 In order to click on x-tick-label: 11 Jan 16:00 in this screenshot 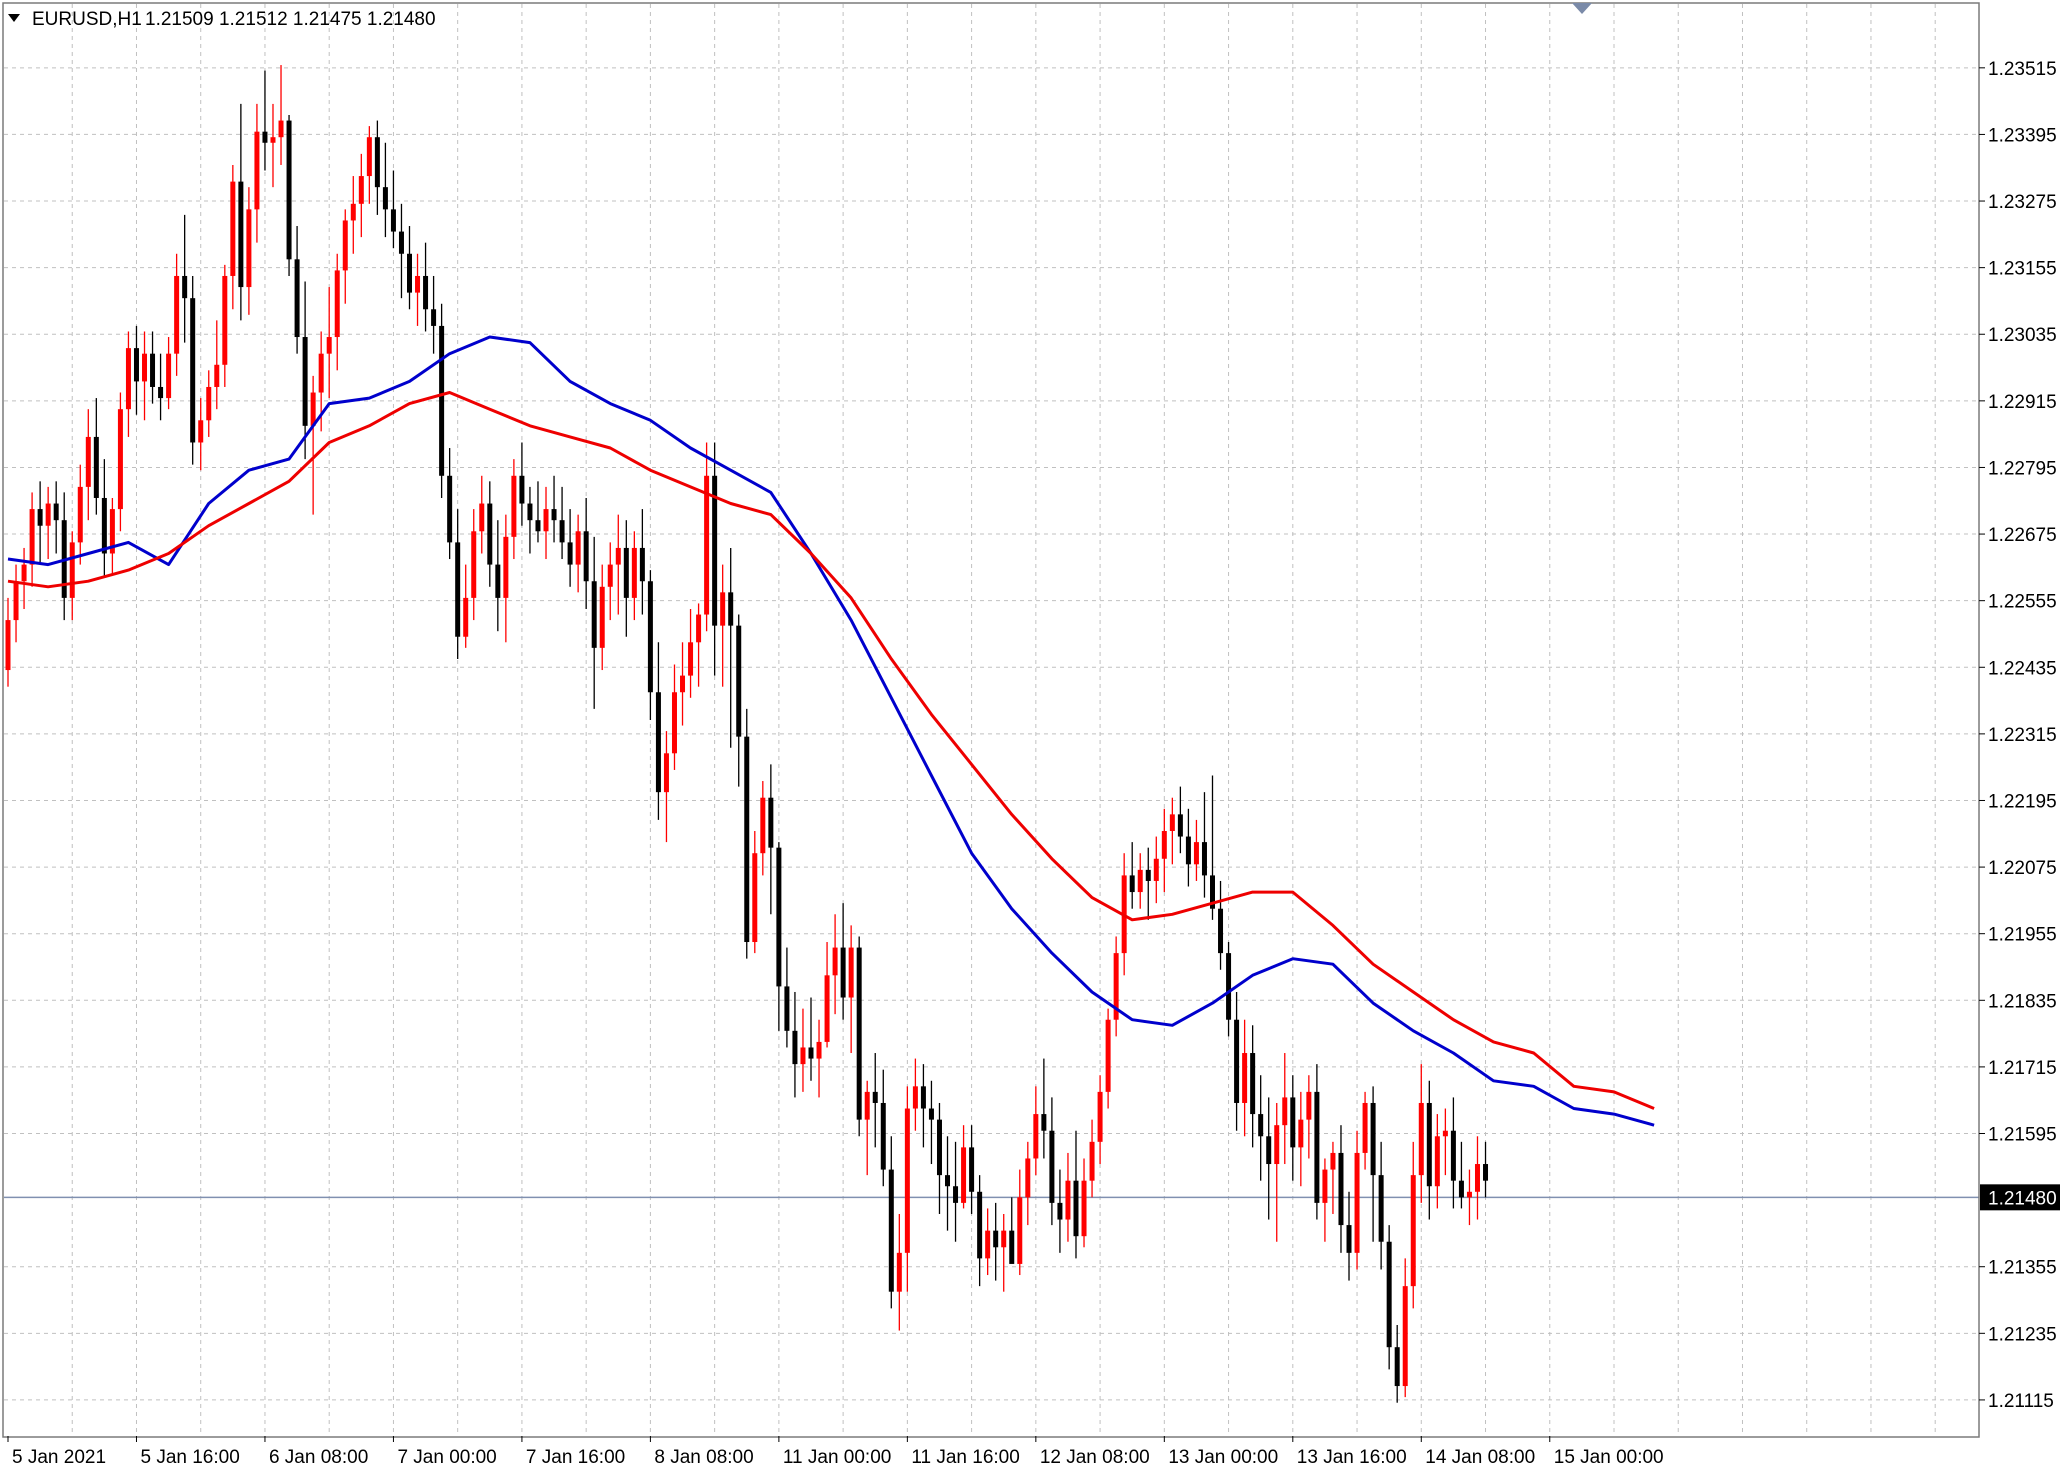, I will do `click(965, 1457)`.